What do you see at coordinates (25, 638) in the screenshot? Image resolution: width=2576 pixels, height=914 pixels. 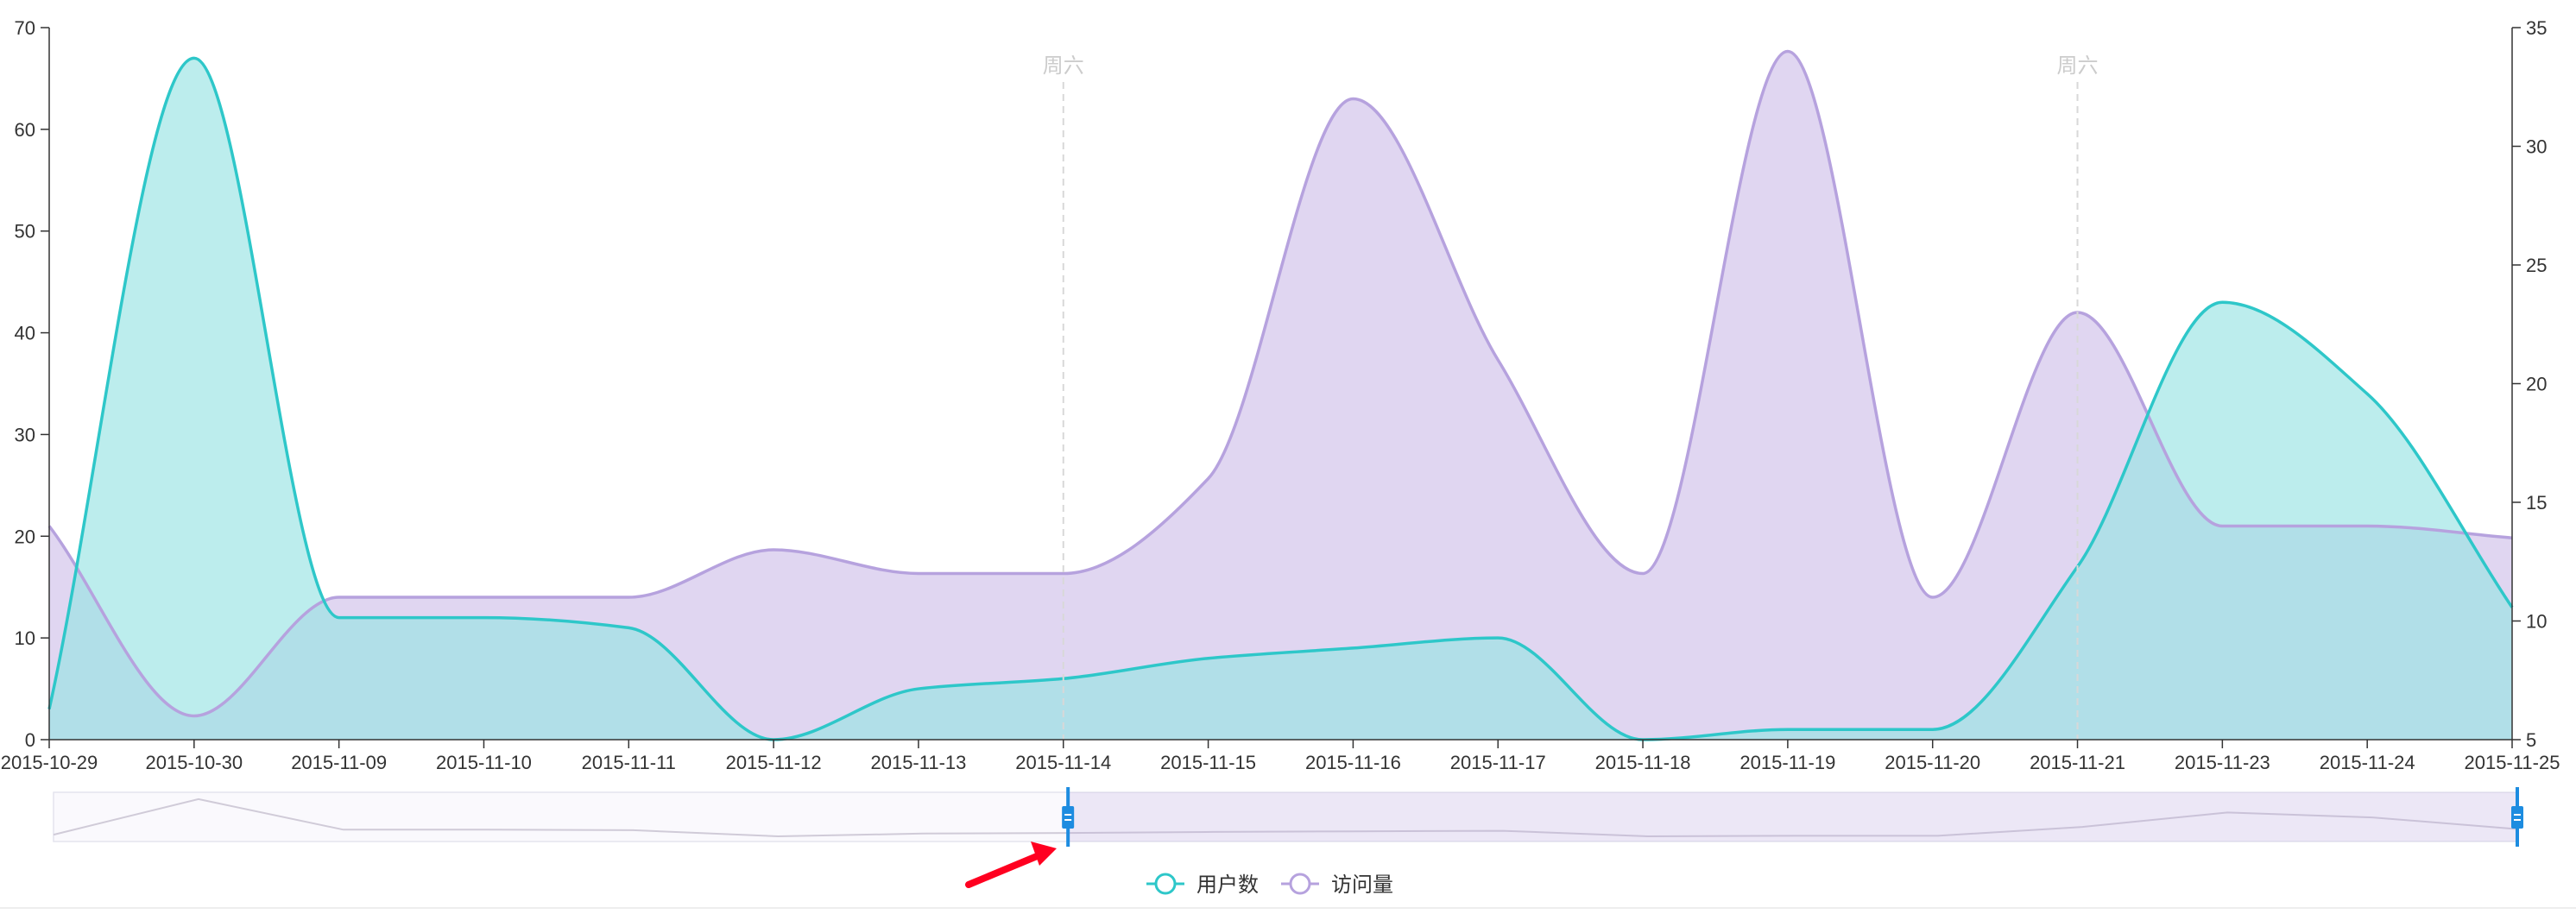 I see `y-left-tick-label: 10` at bounding box center [25, 638].